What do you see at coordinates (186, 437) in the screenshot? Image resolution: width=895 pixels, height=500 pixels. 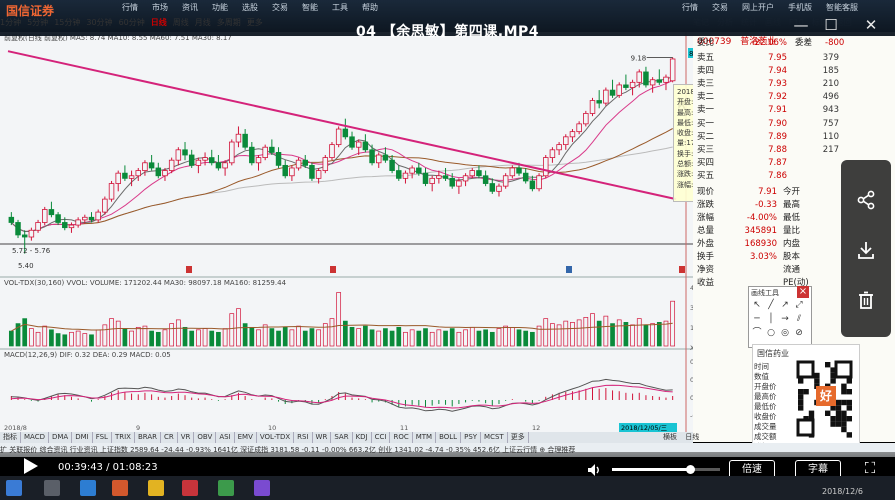 I see `indicator-tab: VR` at bounding box center [186, 437].